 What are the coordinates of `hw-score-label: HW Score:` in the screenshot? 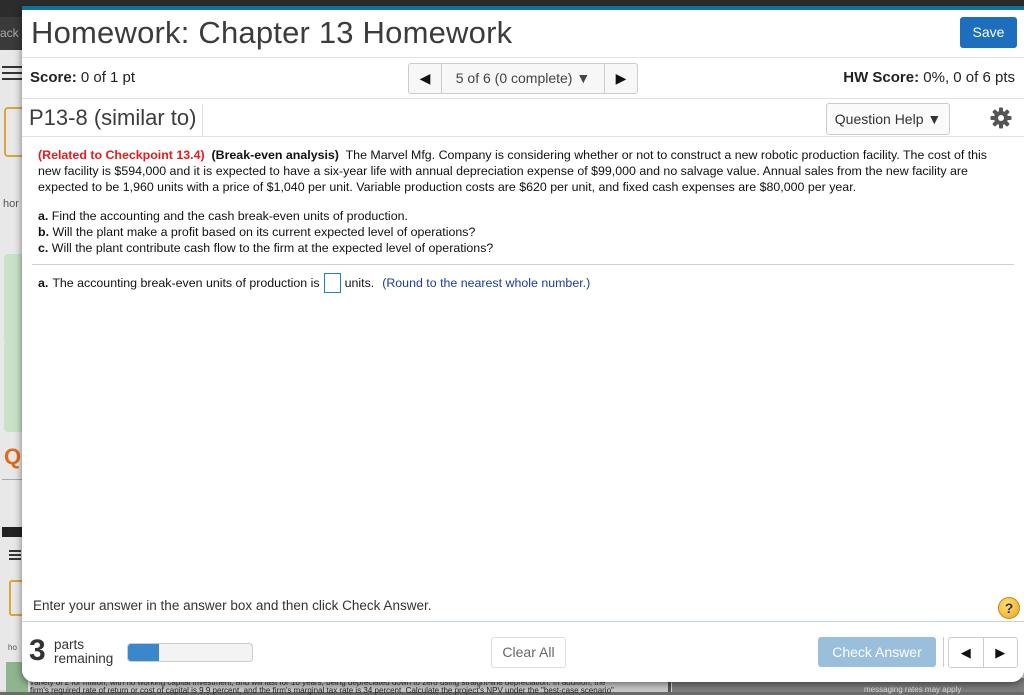 It's located at (881, 77).